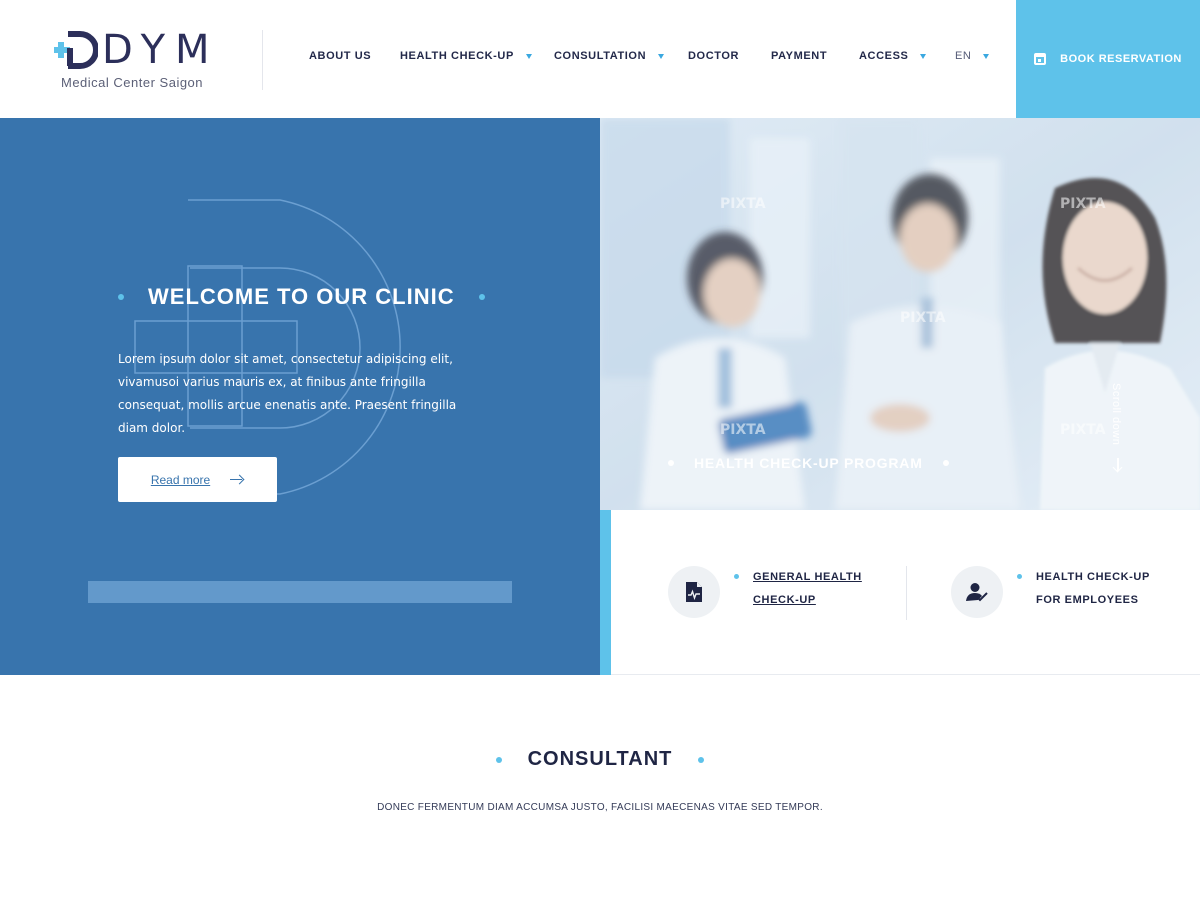 This screenshot has width=1200, height=900. I want to click on logo-wordmark: DYM, so click(161, 50).